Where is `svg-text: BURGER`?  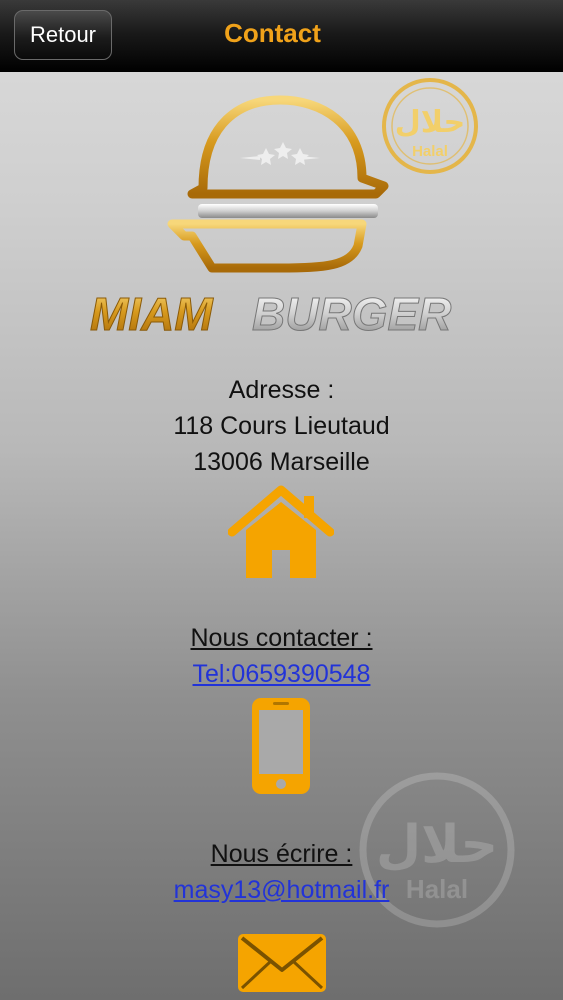 svg-text: BURGER is located at coordinates (351, 314).